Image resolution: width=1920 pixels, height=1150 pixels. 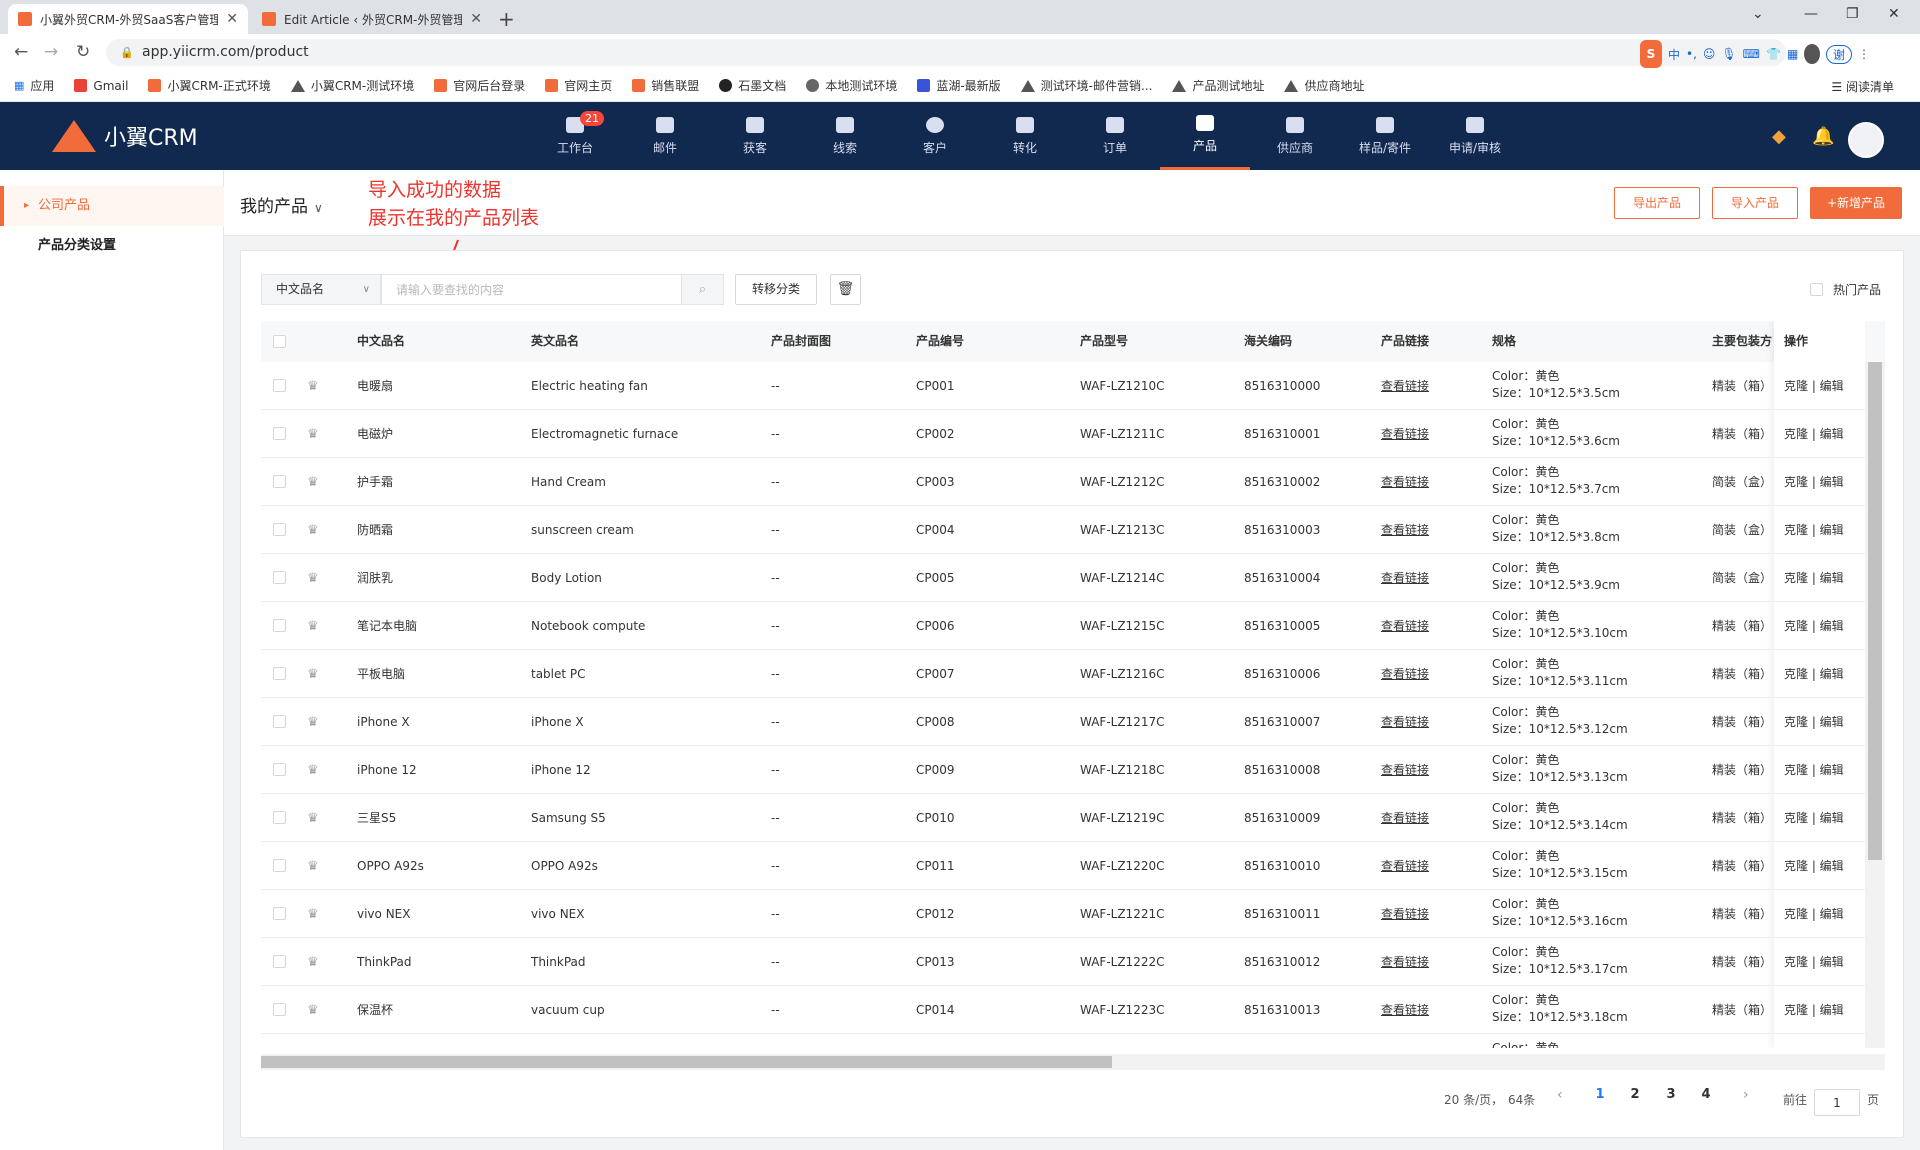 I want to click on goto-page-input, so click(x=1837, y=1102).